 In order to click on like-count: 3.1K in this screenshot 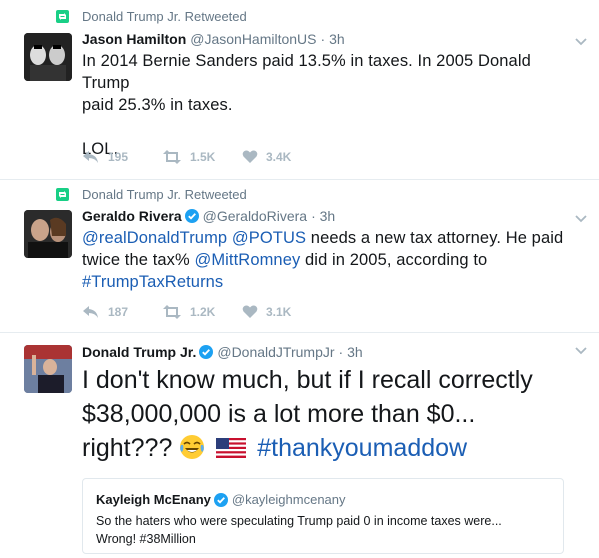, I will do `click(279, 312)`.